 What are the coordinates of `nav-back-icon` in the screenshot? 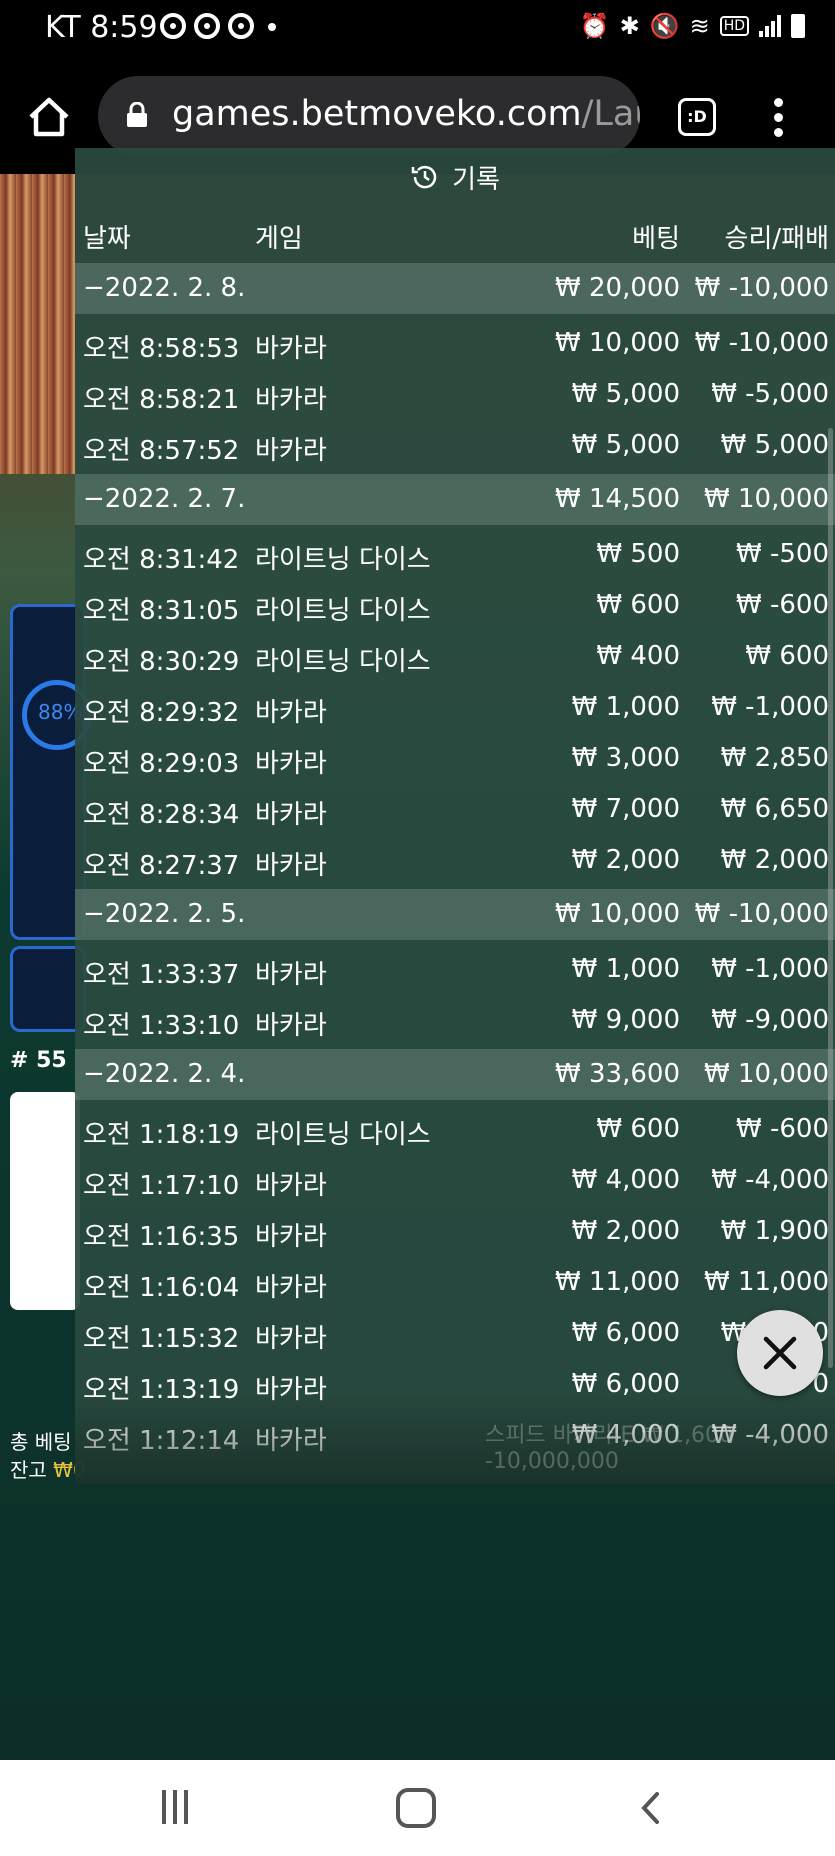 It's located at (652, 1808).